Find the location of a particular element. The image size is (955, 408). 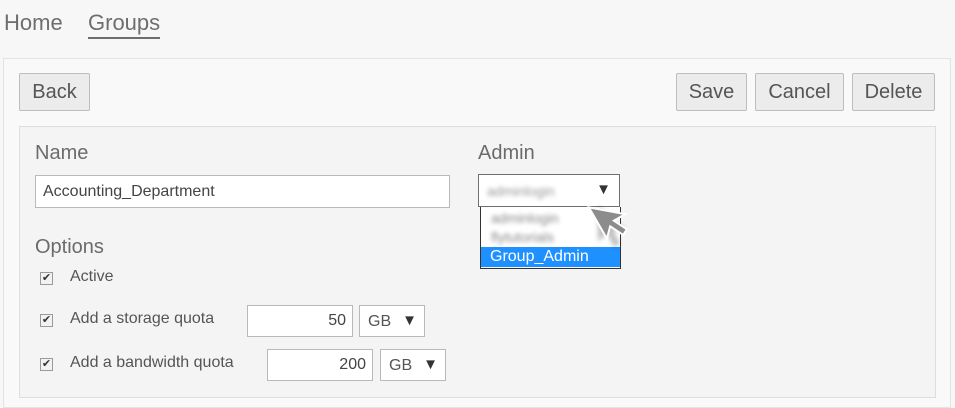

active-label: Active is located at coordinates (92, 276).